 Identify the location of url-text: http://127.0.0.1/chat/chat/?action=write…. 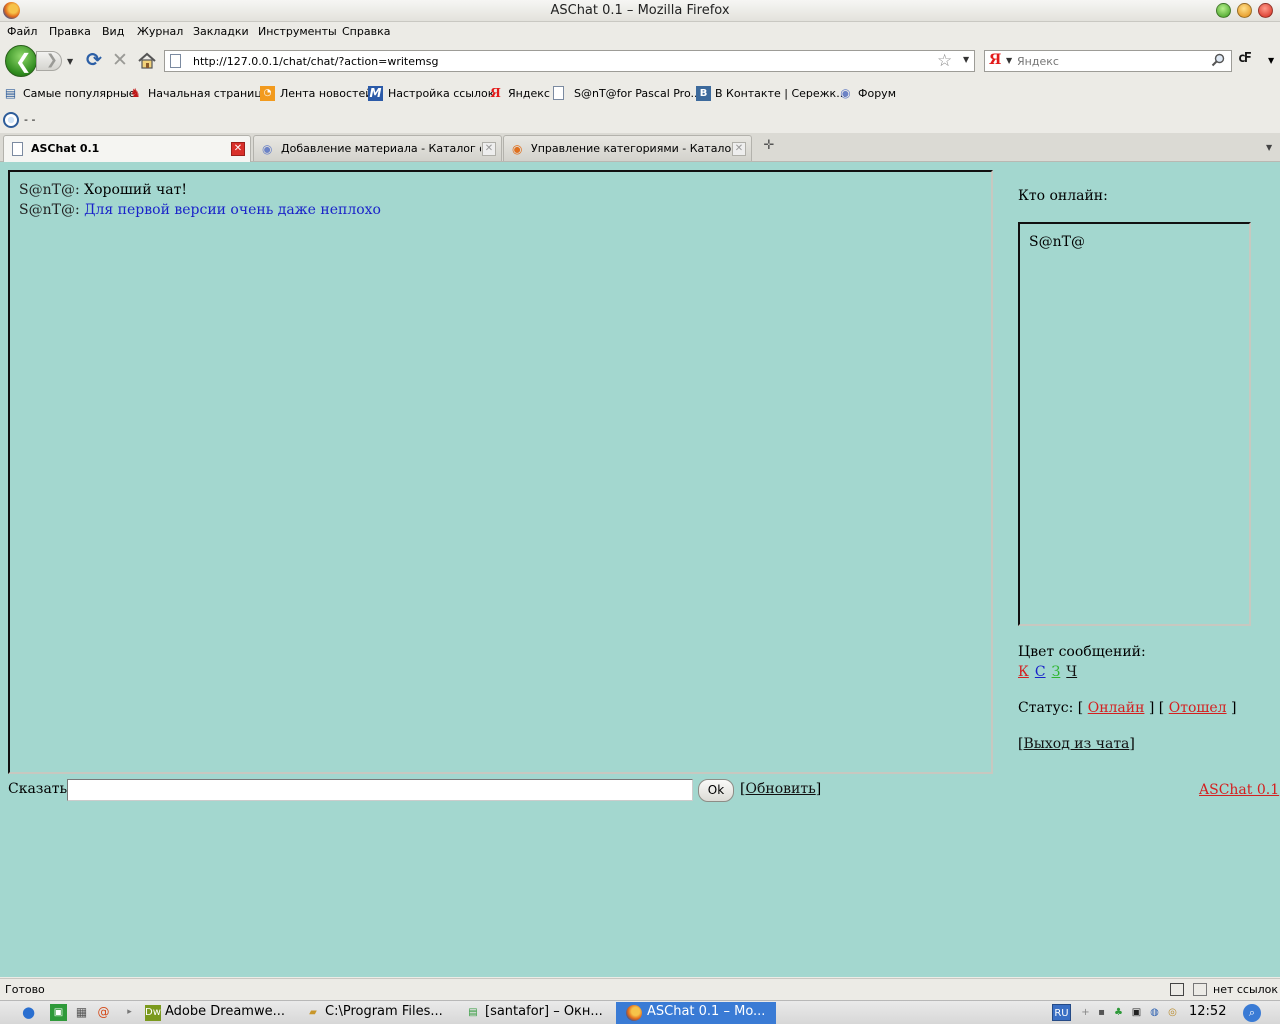
(315, 61).